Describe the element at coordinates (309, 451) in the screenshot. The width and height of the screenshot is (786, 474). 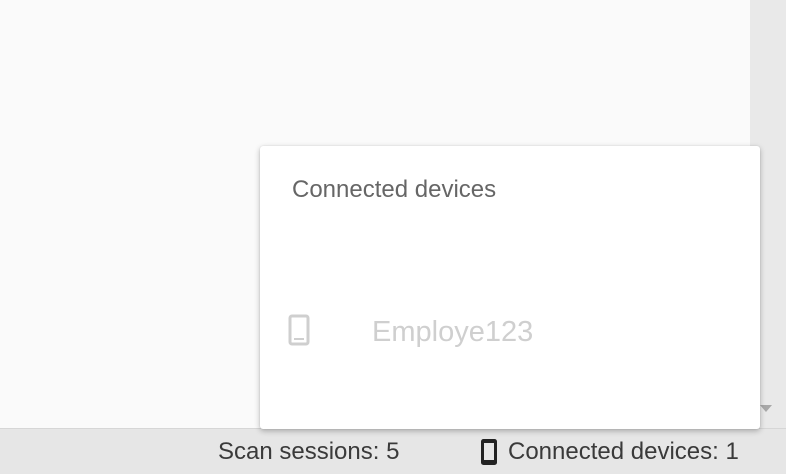
I see `scan-sessions-status: Scan sessions: 5` at that location.